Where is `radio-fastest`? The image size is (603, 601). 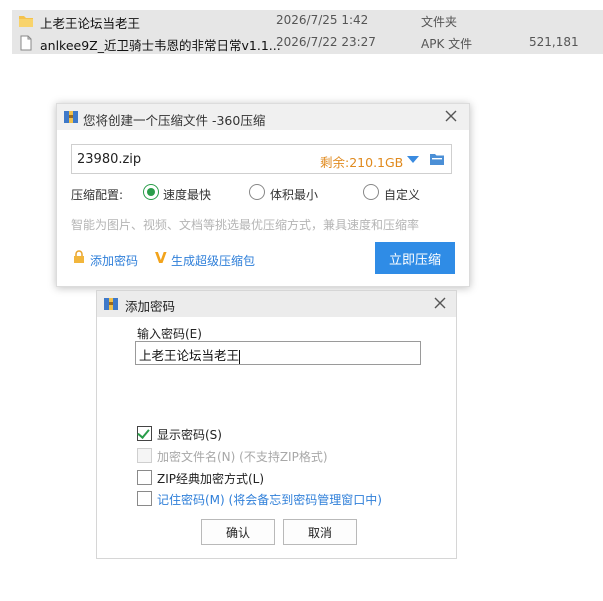 radio-fastest is located at coordinates (151, 192).